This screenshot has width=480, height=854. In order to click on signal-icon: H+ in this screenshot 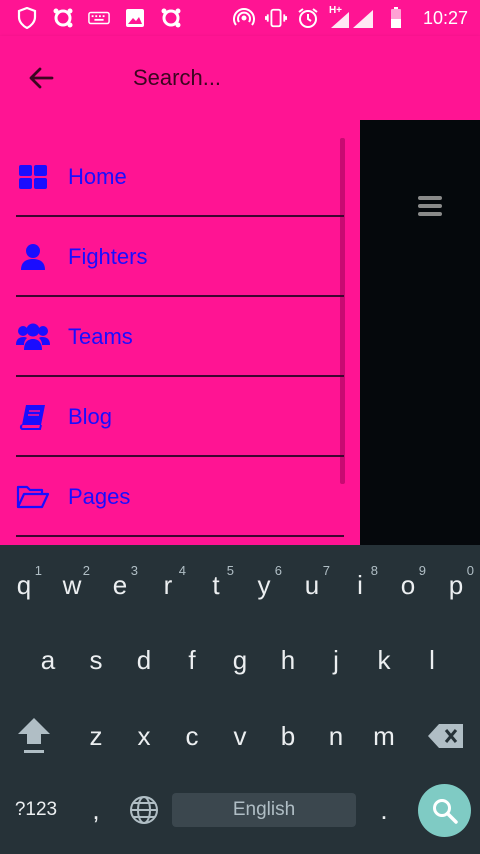, I will do `click(351, 17)`.